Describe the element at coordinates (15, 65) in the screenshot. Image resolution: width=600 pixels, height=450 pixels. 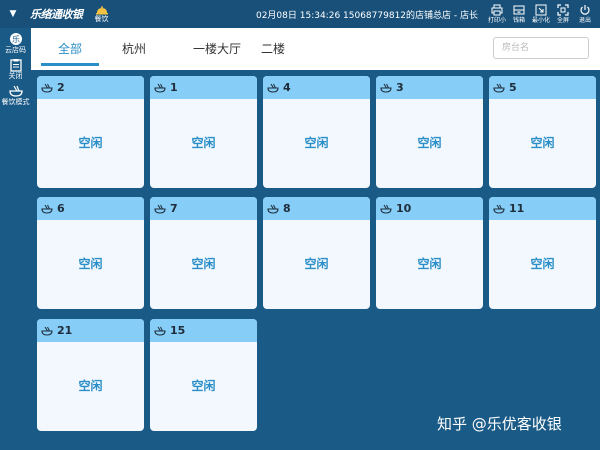
I see `clipboard-icon` at that location.